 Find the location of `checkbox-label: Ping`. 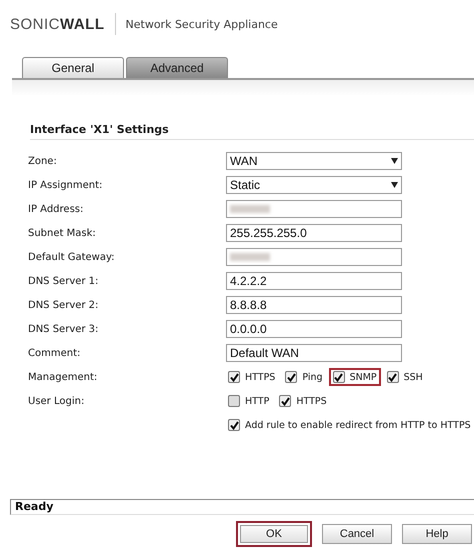

checkbox-label: Ping is located at coordinates (312, 377).